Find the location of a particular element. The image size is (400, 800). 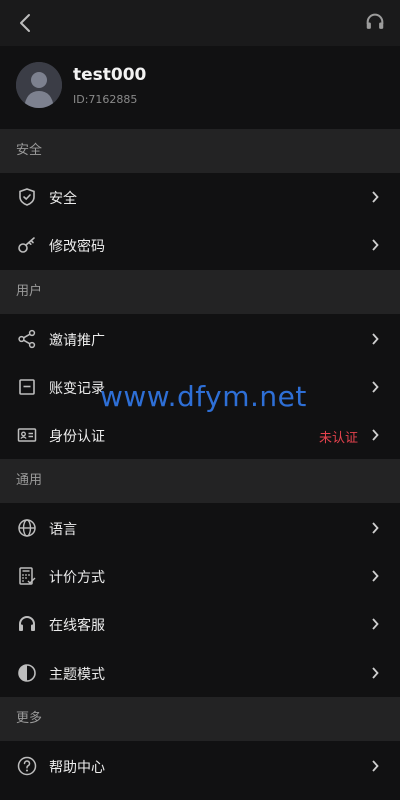

menu-item-online-support: 在线客服 is located at coordinates (200, 624).